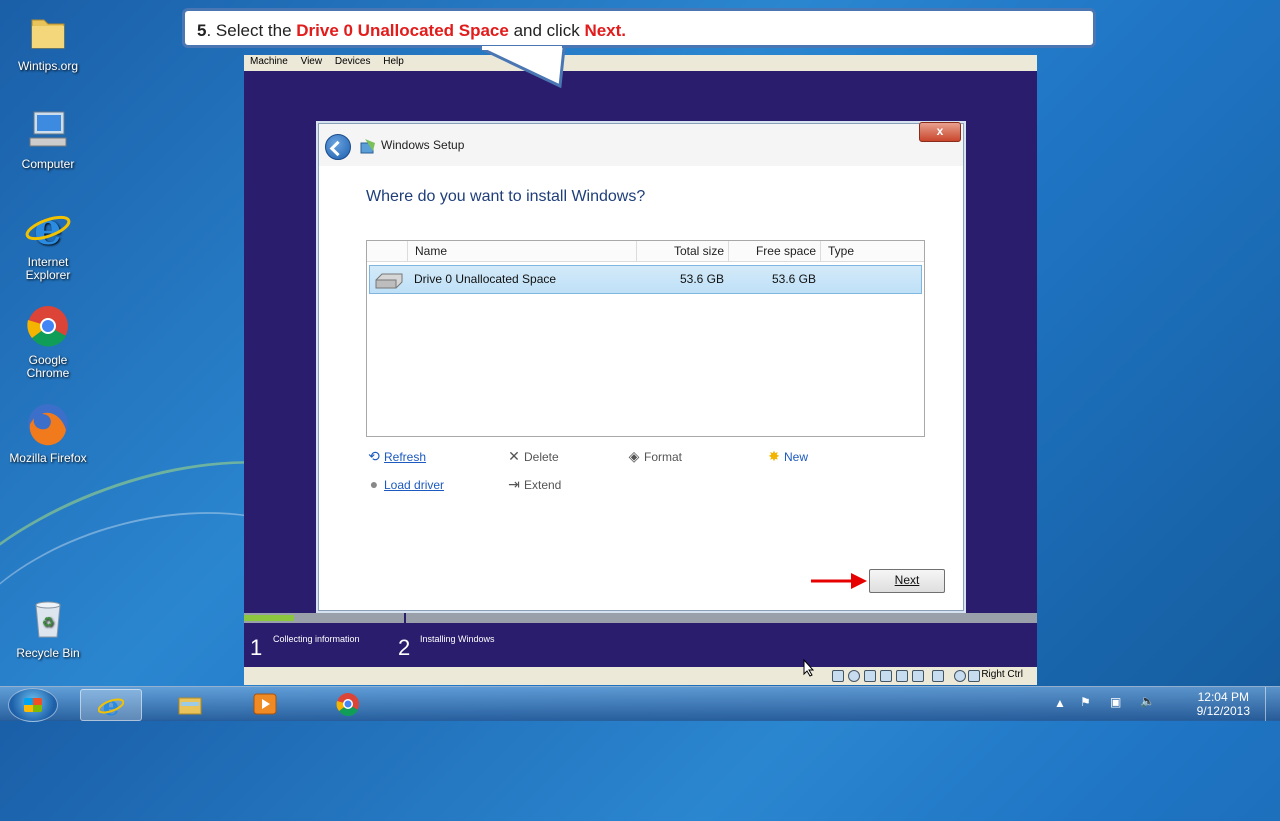  I want to click on new-link: ✸ New, so click(787, 456).